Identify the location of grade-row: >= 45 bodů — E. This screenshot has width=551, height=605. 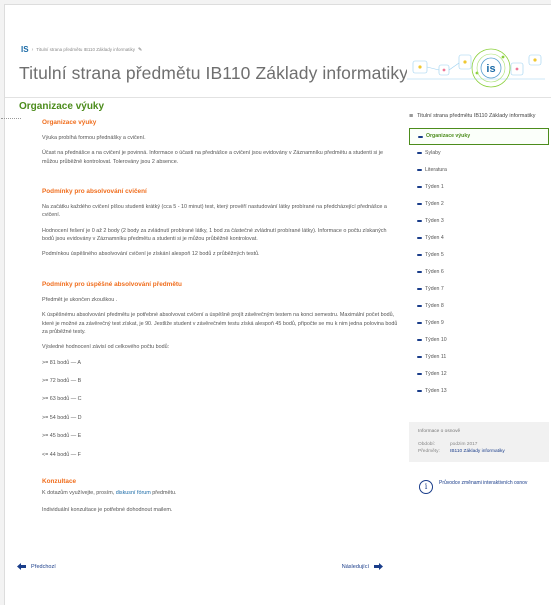
(62, 436).